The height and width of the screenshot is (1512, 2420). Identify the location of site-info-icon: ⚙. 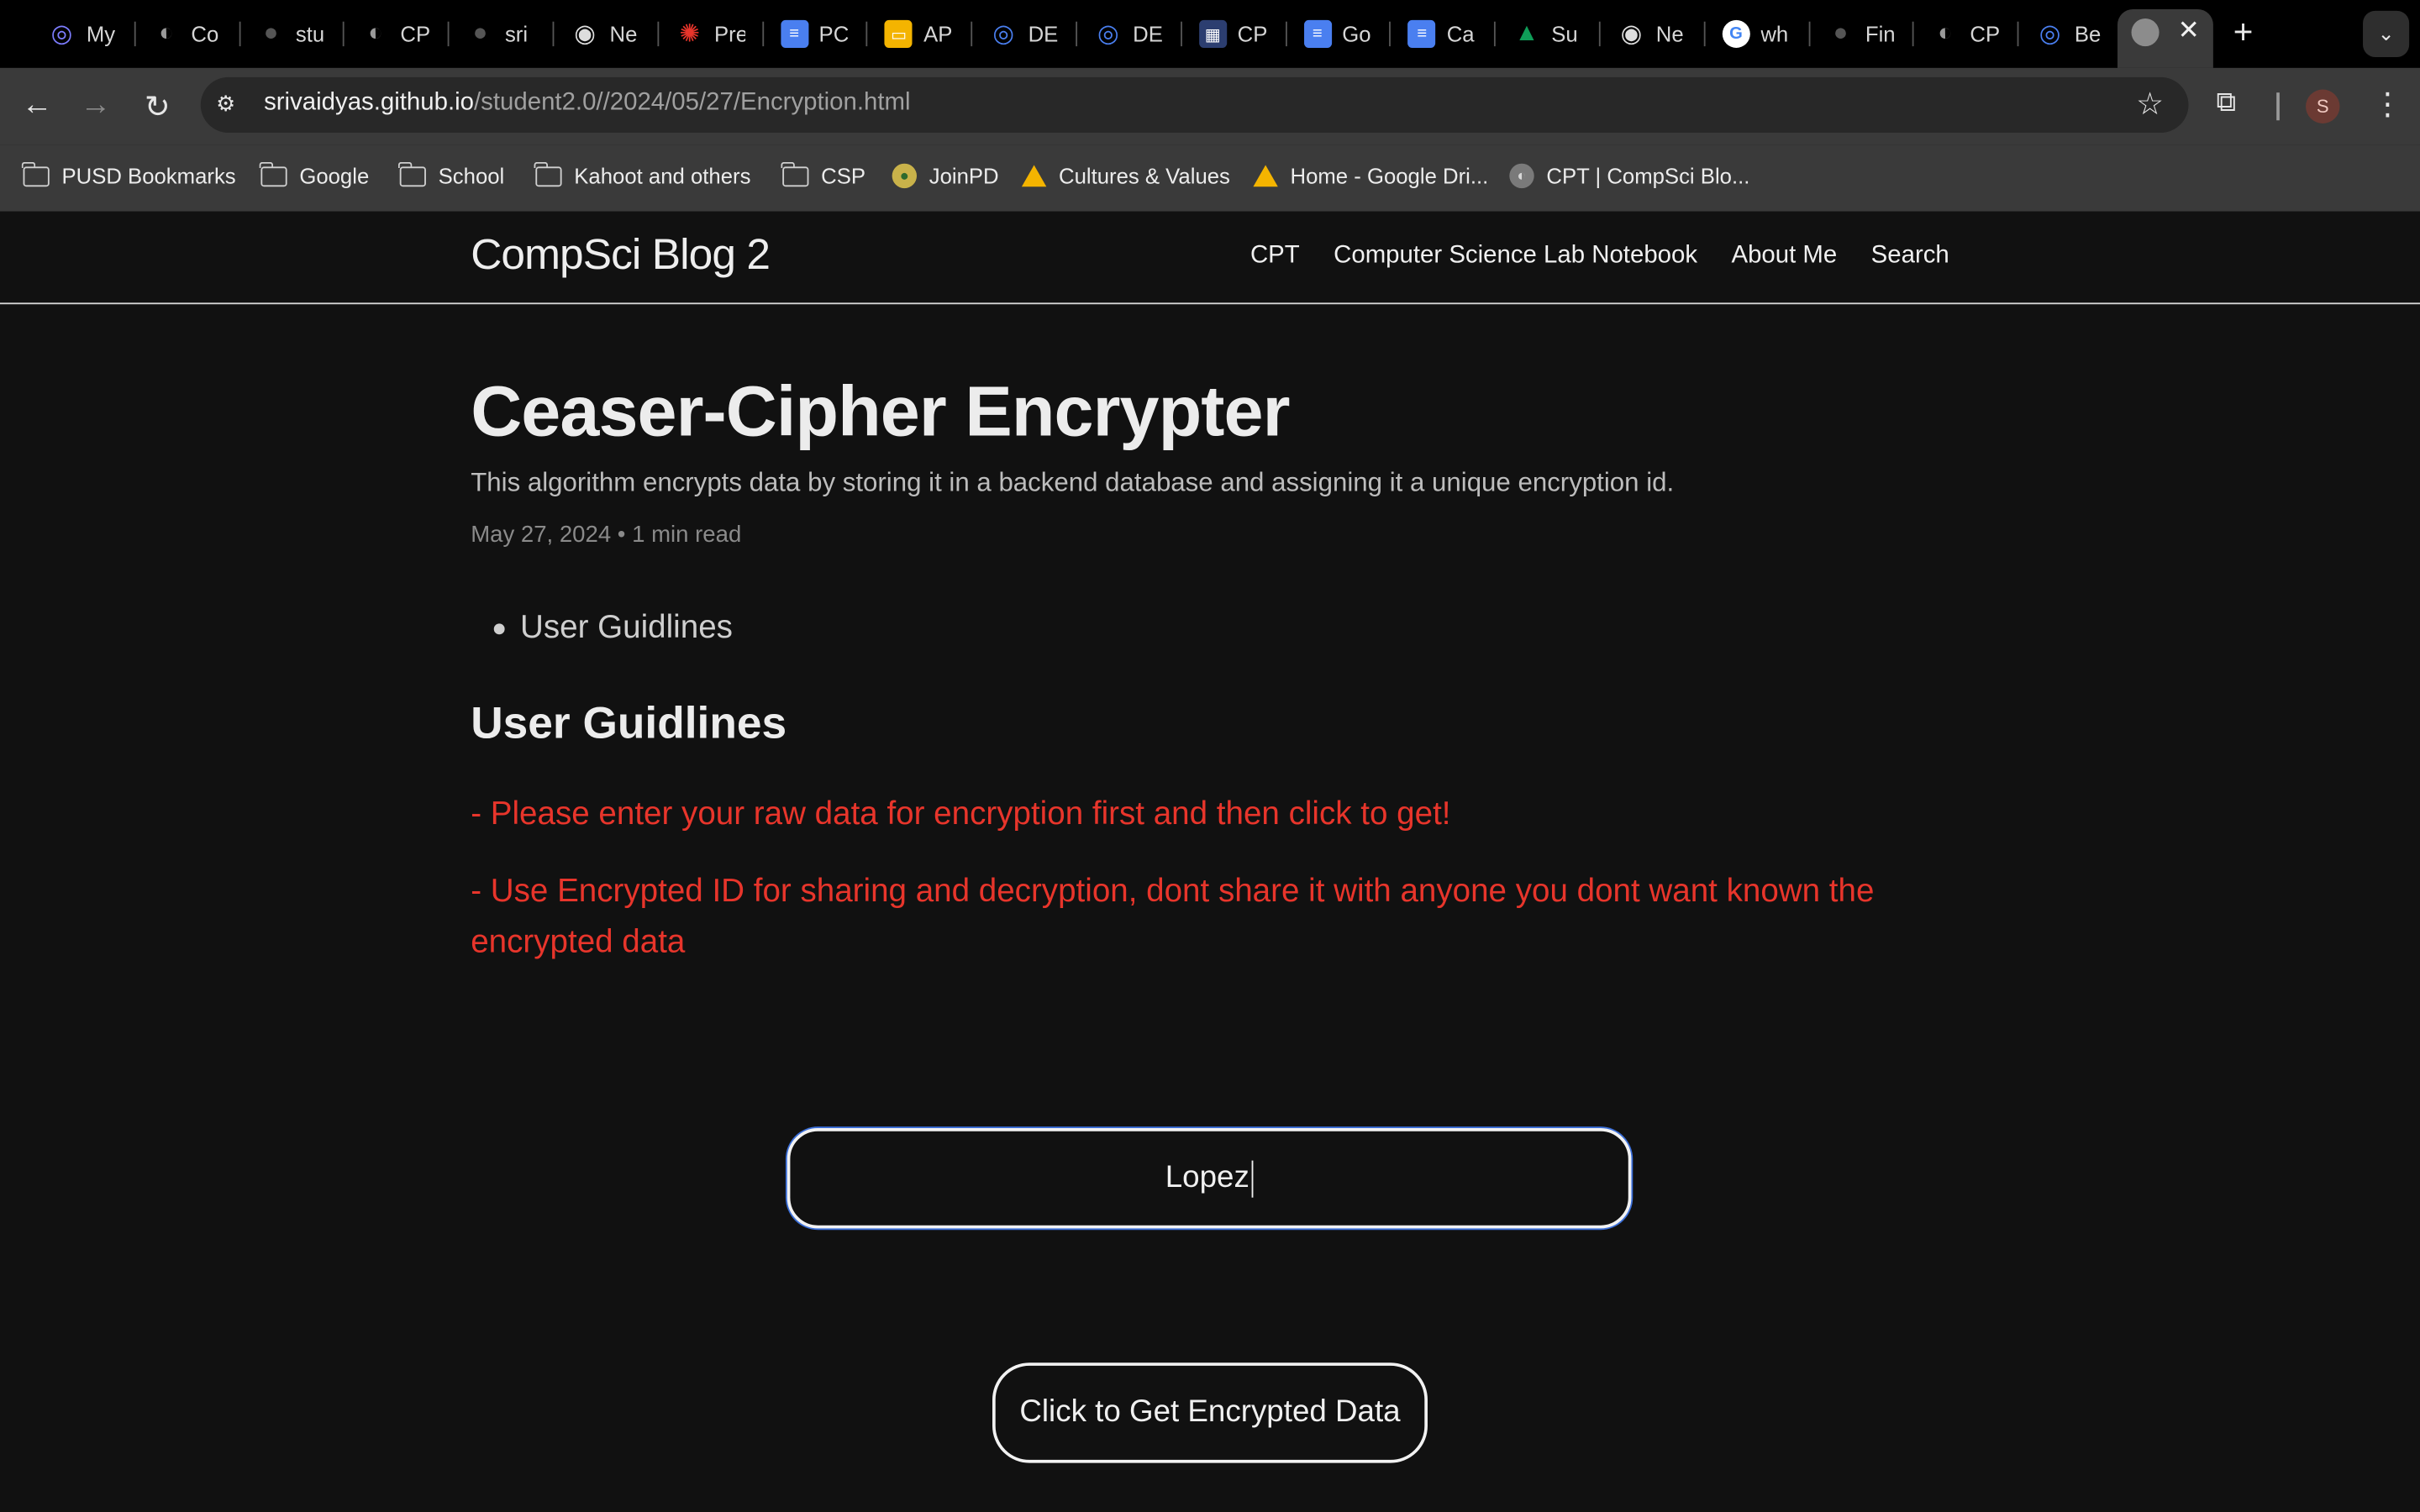
(230, 104).